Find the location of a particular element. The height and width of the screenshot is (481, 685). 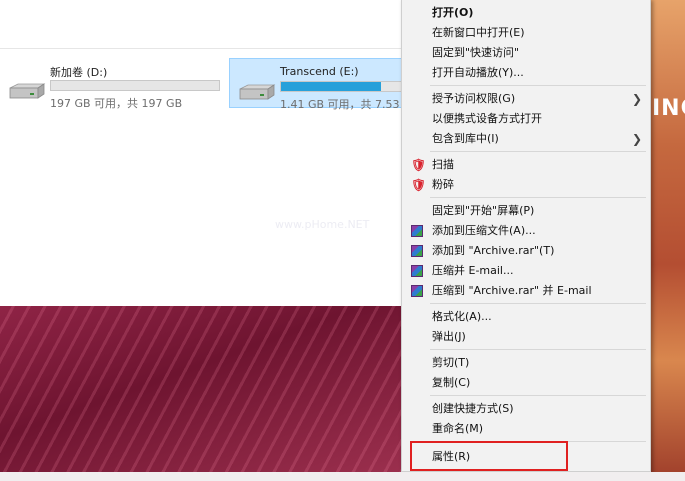

menu-item-add-archive-rar: 添加到 "Archive.rar"(T) is located at coordinates (526, 251).